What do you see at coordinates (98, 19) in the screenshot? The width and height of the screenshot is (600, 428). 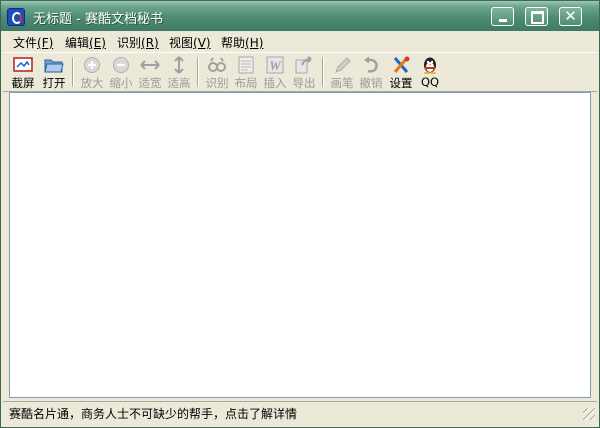 I see `window-title: 无标题 - 赛酷文档秘书` at bounding box center [98, 19].